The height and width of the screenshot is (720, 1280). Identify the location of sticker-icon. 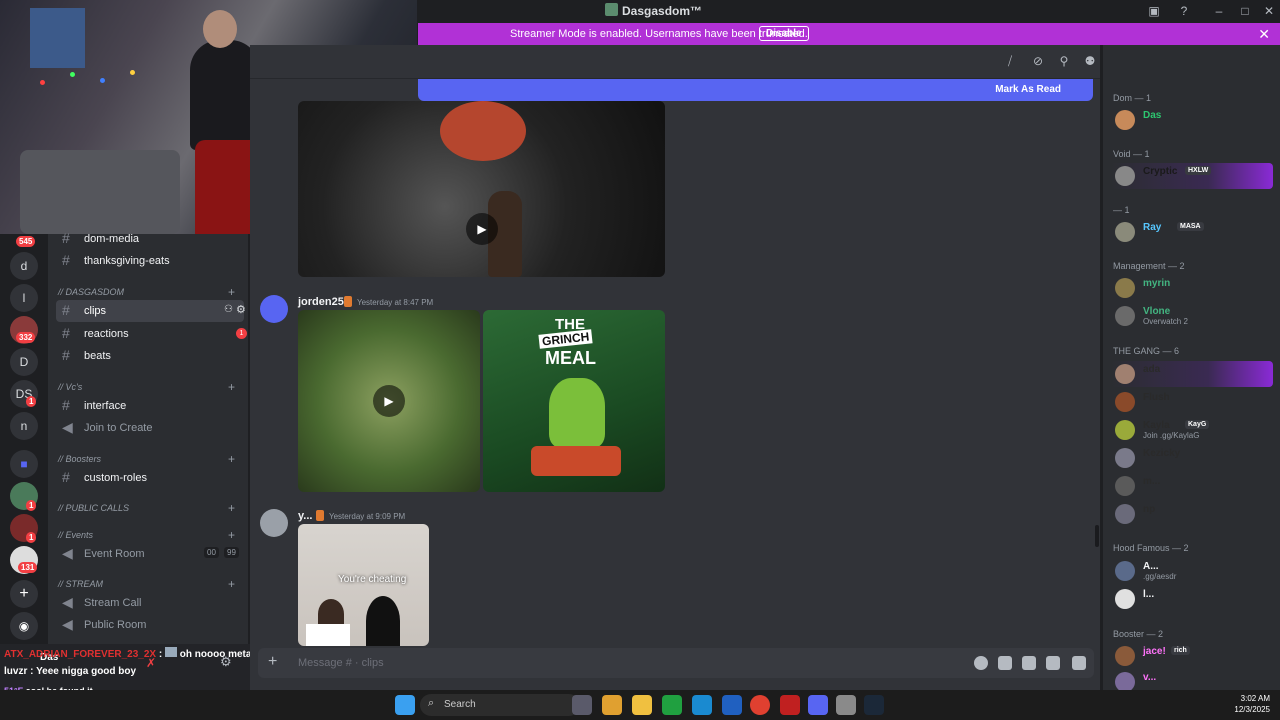
(1029, 663).